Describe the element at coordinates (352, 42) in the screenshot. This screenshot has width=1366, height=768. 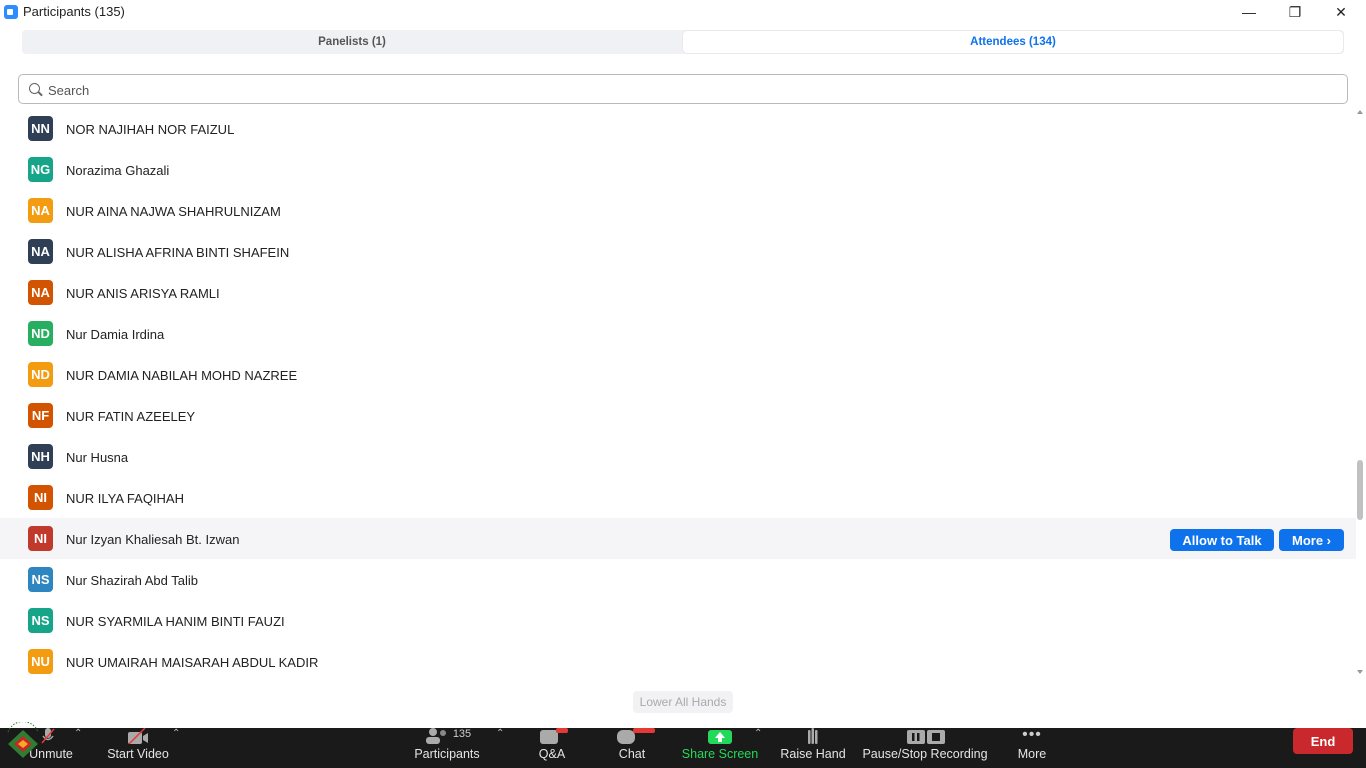
I see `tab-panelists: Panelists (1)` at that location.